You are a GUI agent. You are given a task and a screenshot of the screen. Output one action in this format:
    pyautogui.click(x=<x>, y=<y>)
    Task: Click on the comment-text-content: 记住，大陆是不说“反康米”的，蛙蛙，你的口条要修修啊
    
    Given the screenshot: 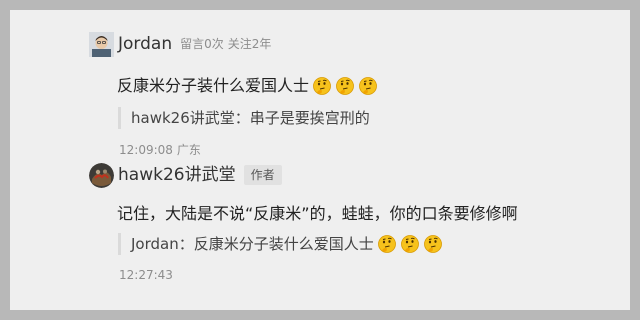 What is the action you would take?
    pyautogui.click(x=317, y=213)
    